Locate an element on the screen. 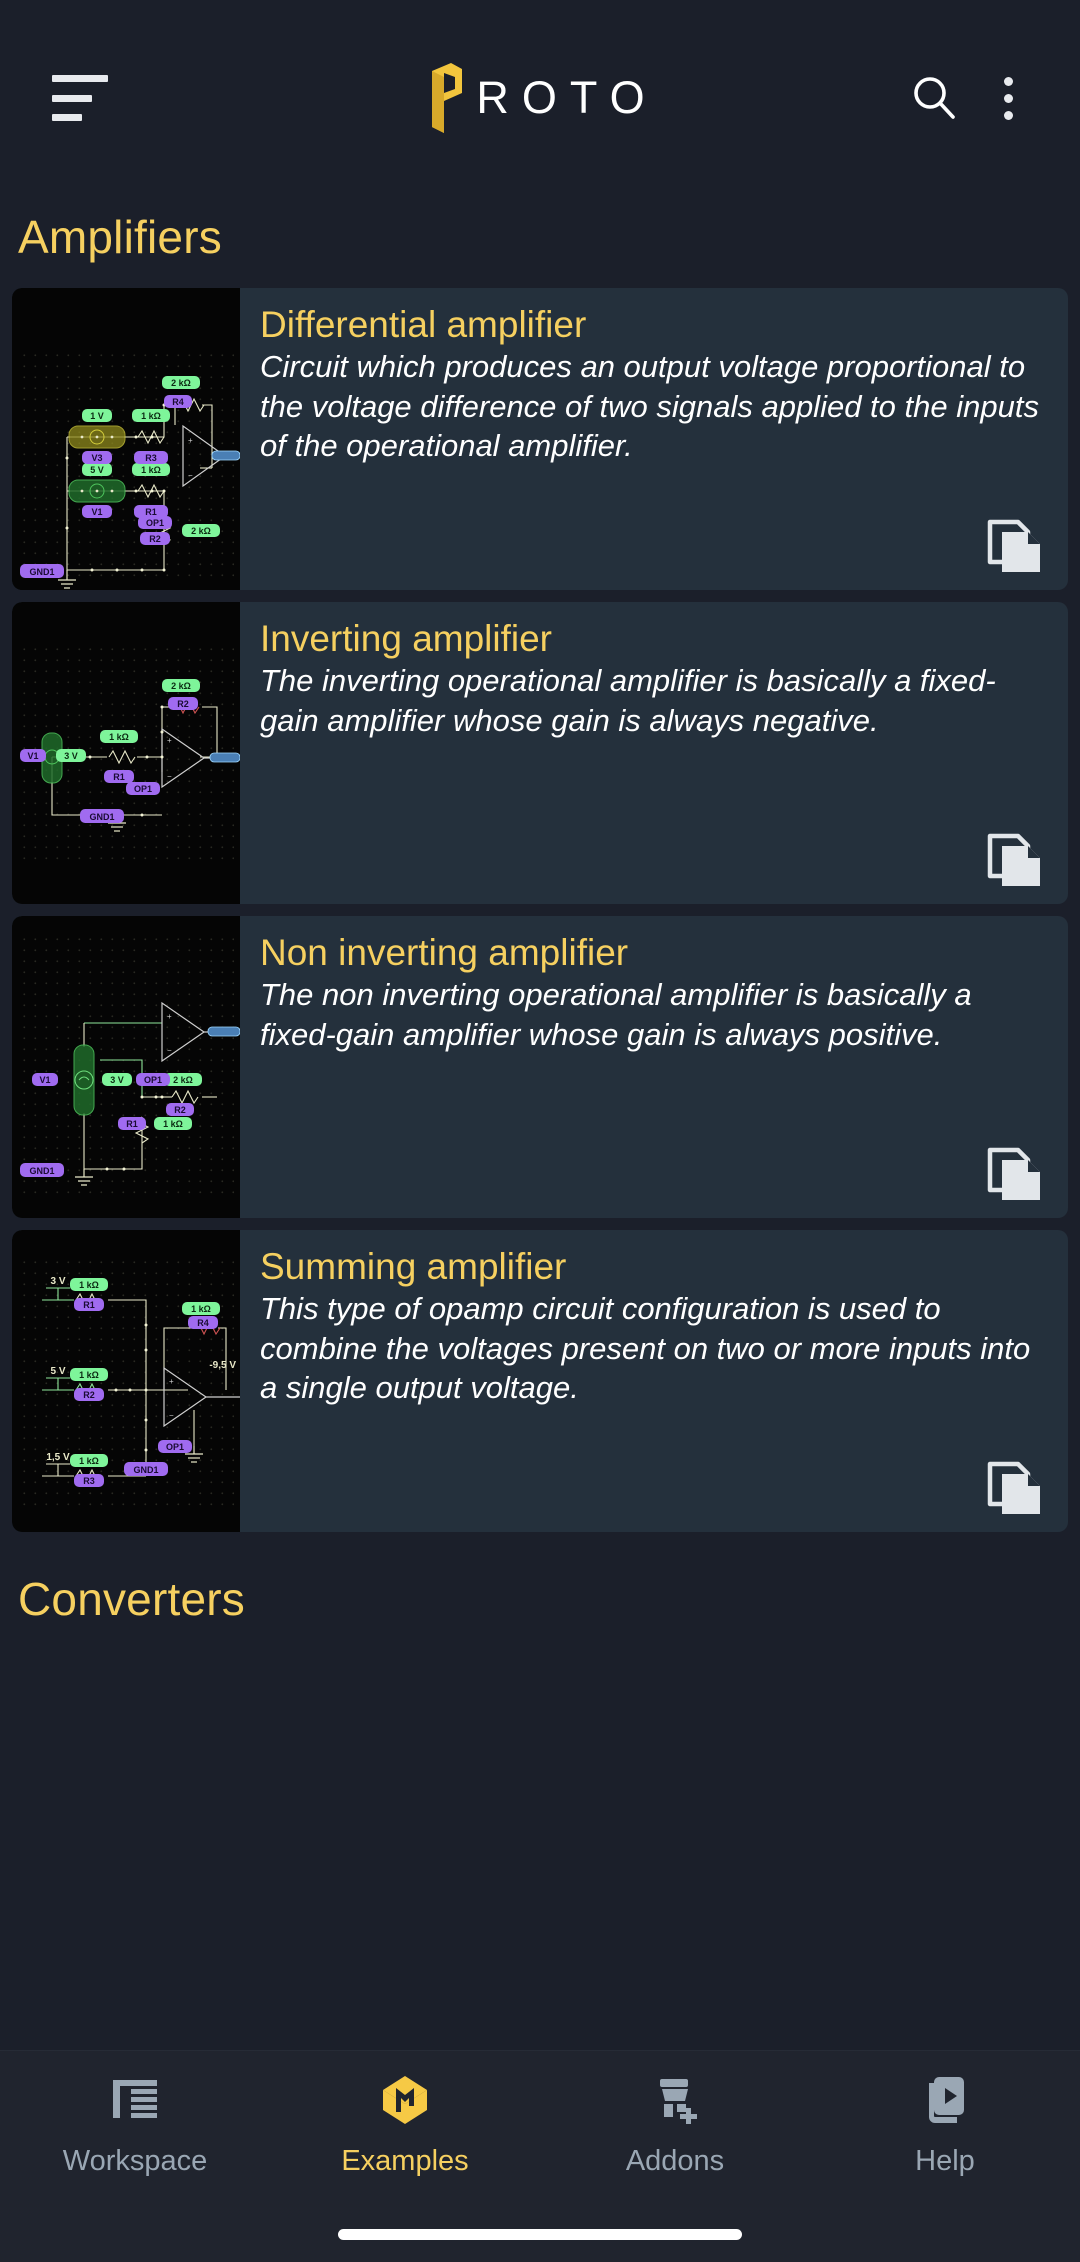  addons-plus-icon is located at coordinates (675, 2100).